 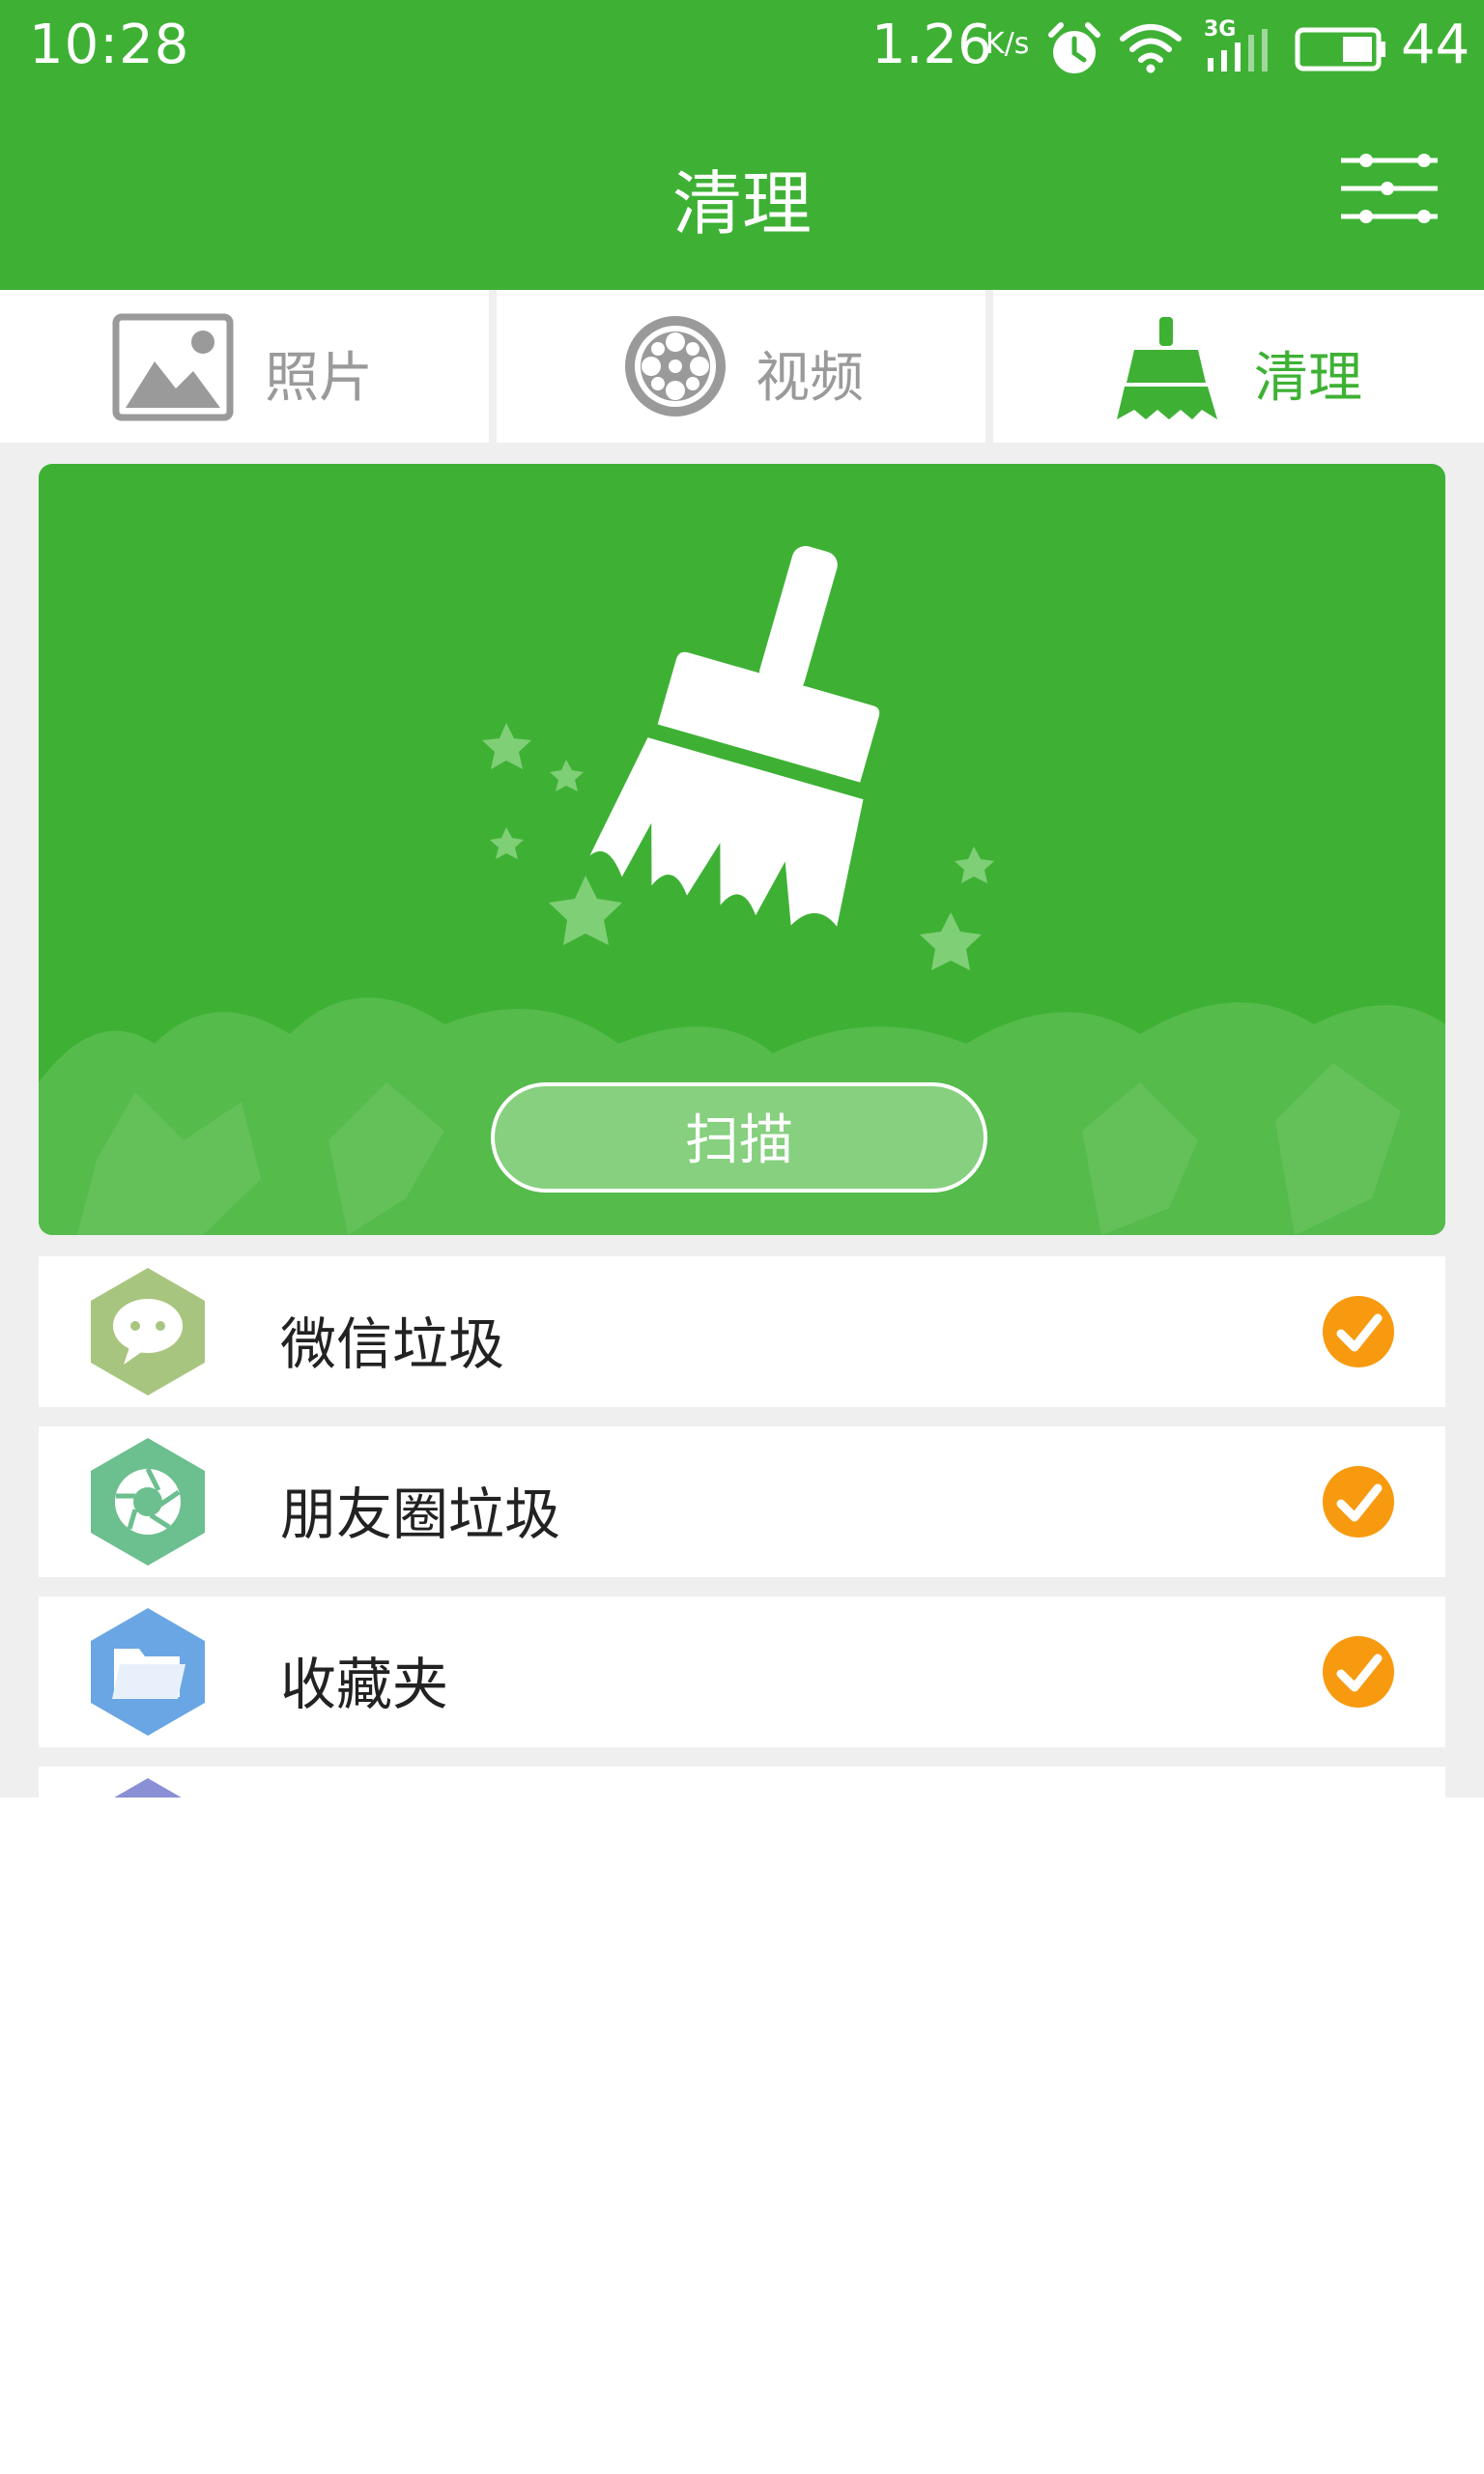 What do you see at coordinates (739, 1138) in the screenshot?
I see `scan-button: 扫描` at bounding box center [739, 1138].